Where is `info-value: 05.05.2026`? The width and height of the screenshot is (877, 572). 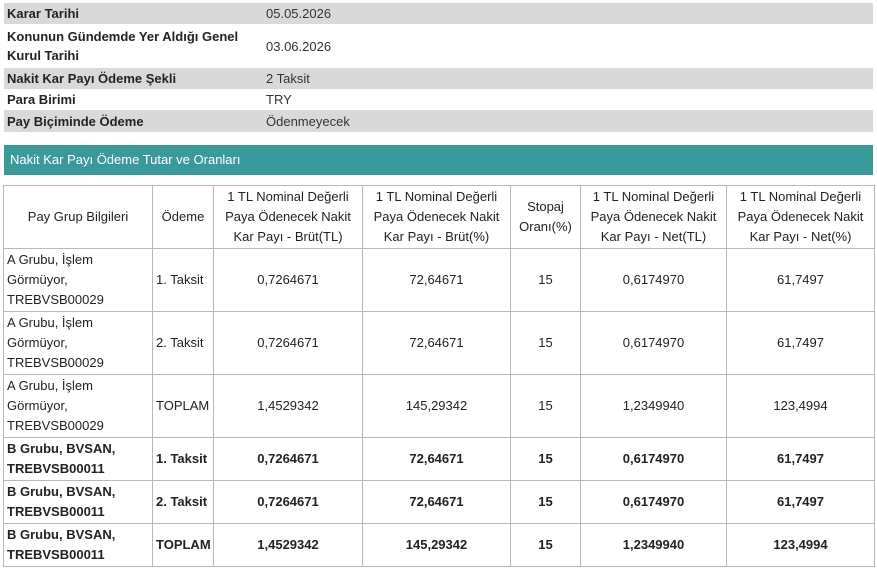
info-value: 05.05.2026 is located at coordinates (299, 13).